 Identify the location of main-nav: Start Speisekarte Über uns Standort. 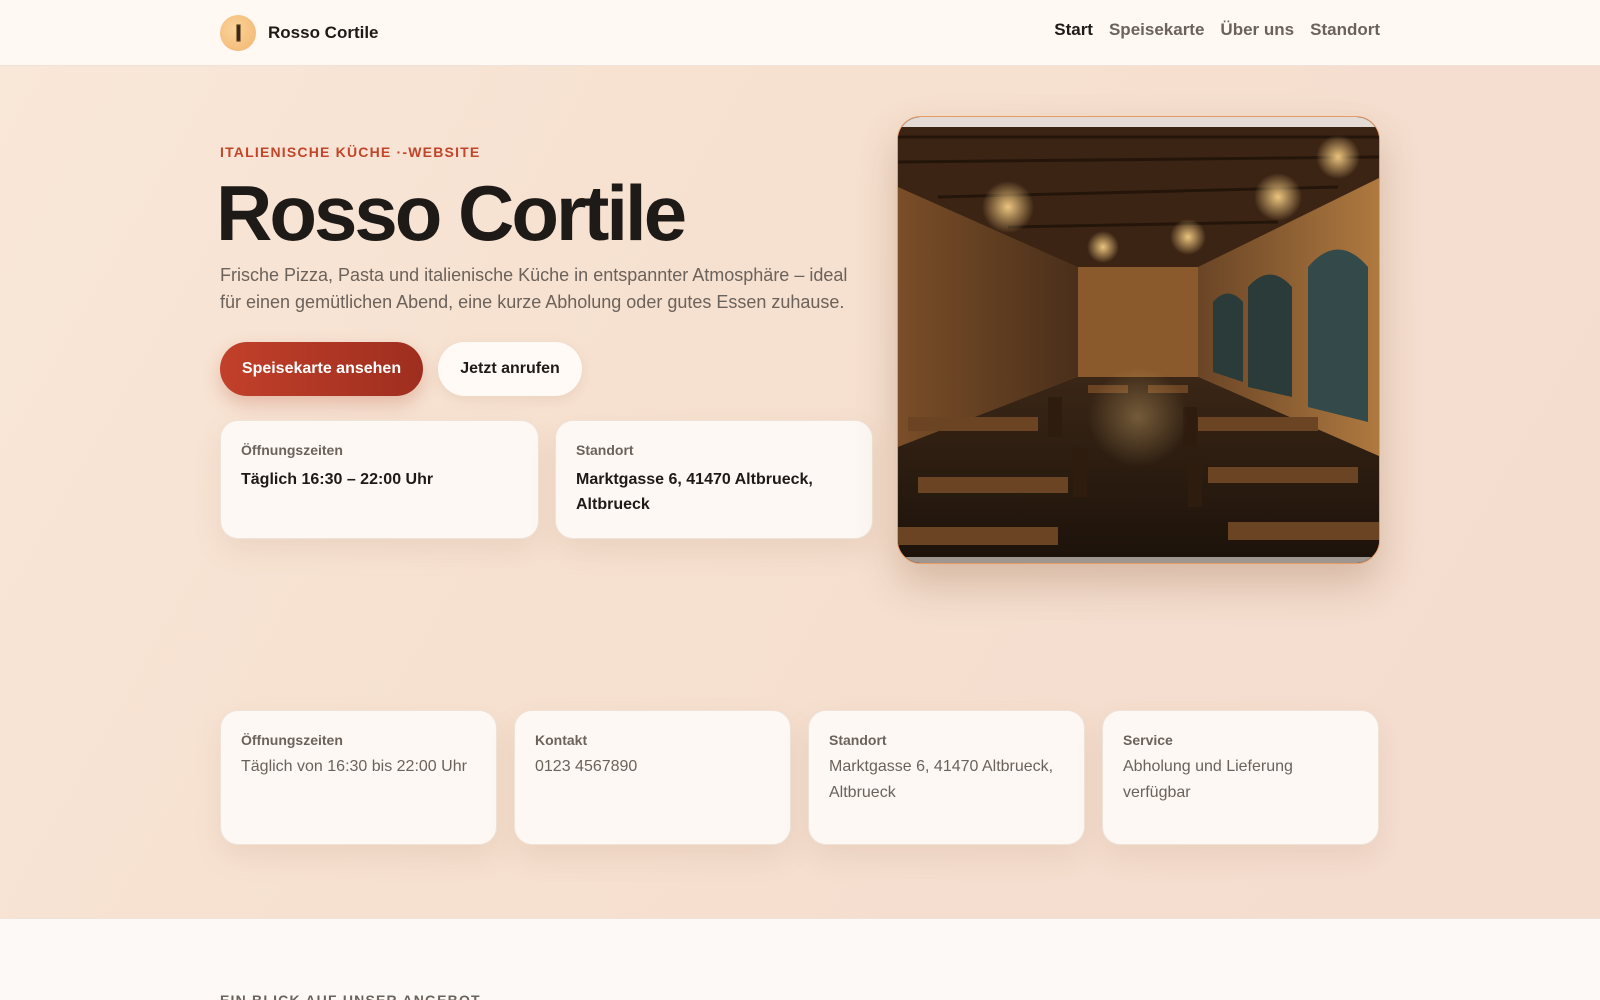
(1217, 30).